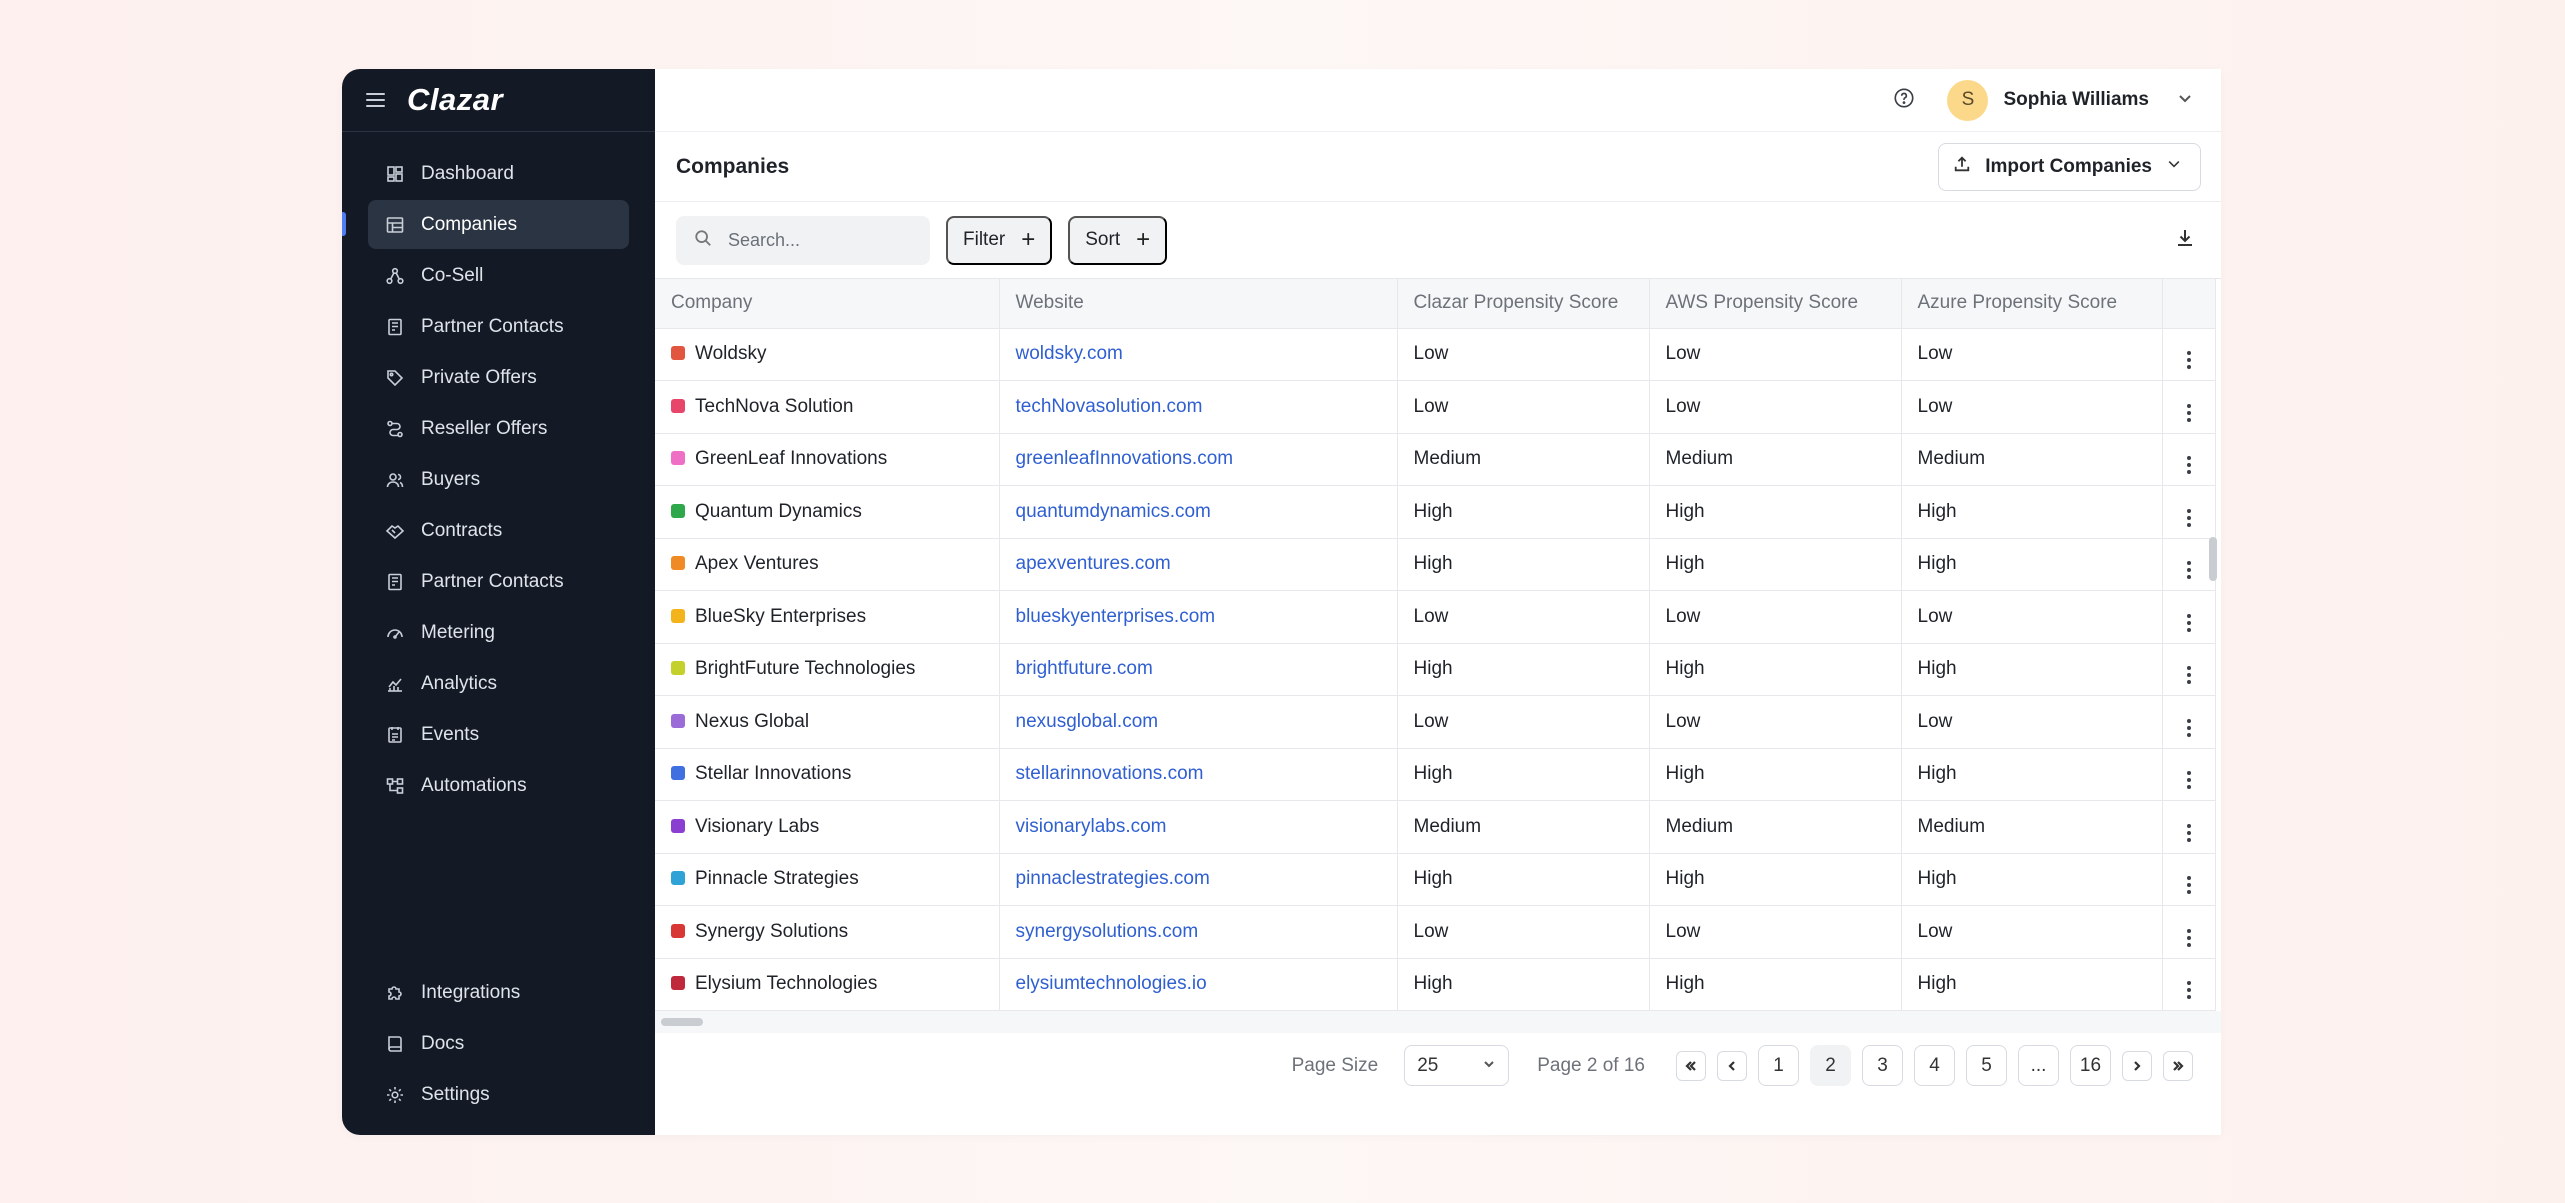  What do you see at coordinates (682, 1022) in the screenshot?
I see `horizontal-scrollbar` at bounding box center [682, 1022].